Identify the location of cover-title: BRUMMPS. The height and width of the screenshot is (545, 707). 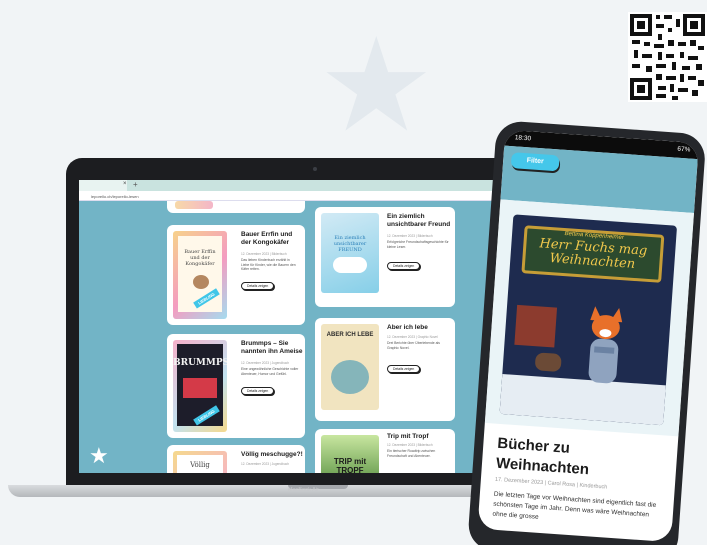
(200, 363).